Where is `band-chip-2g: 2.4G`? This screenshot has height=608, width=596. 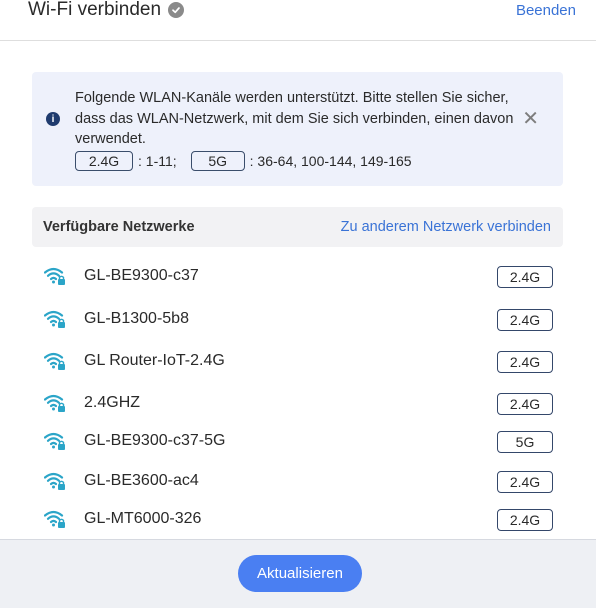
band-chip-2g: 2.4G is located at coordinates (104, 161).